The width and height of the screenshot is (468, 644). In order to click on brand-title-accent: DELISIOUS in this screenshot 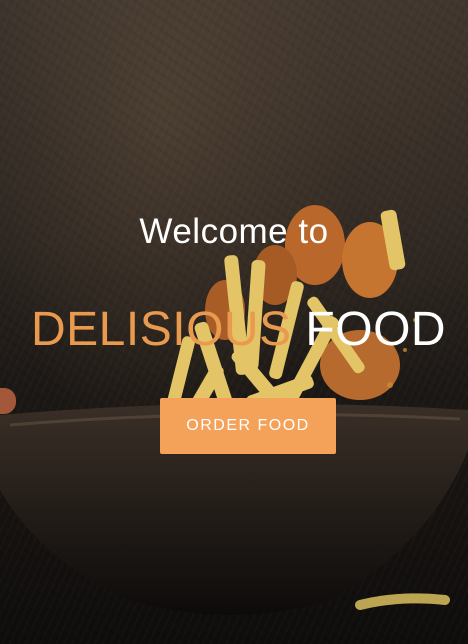, I will do `click(161, 329)`.